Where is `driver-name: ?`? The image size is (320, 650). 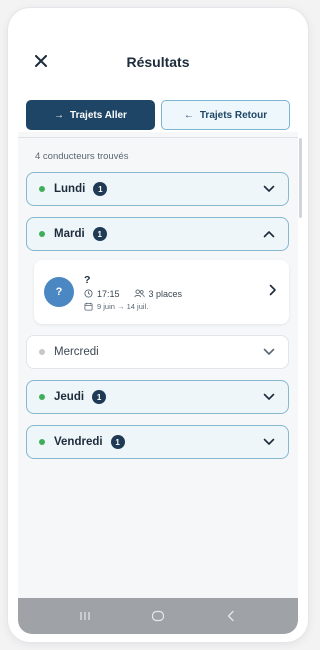 driver-name: ? is located at coordinates (87, 279).